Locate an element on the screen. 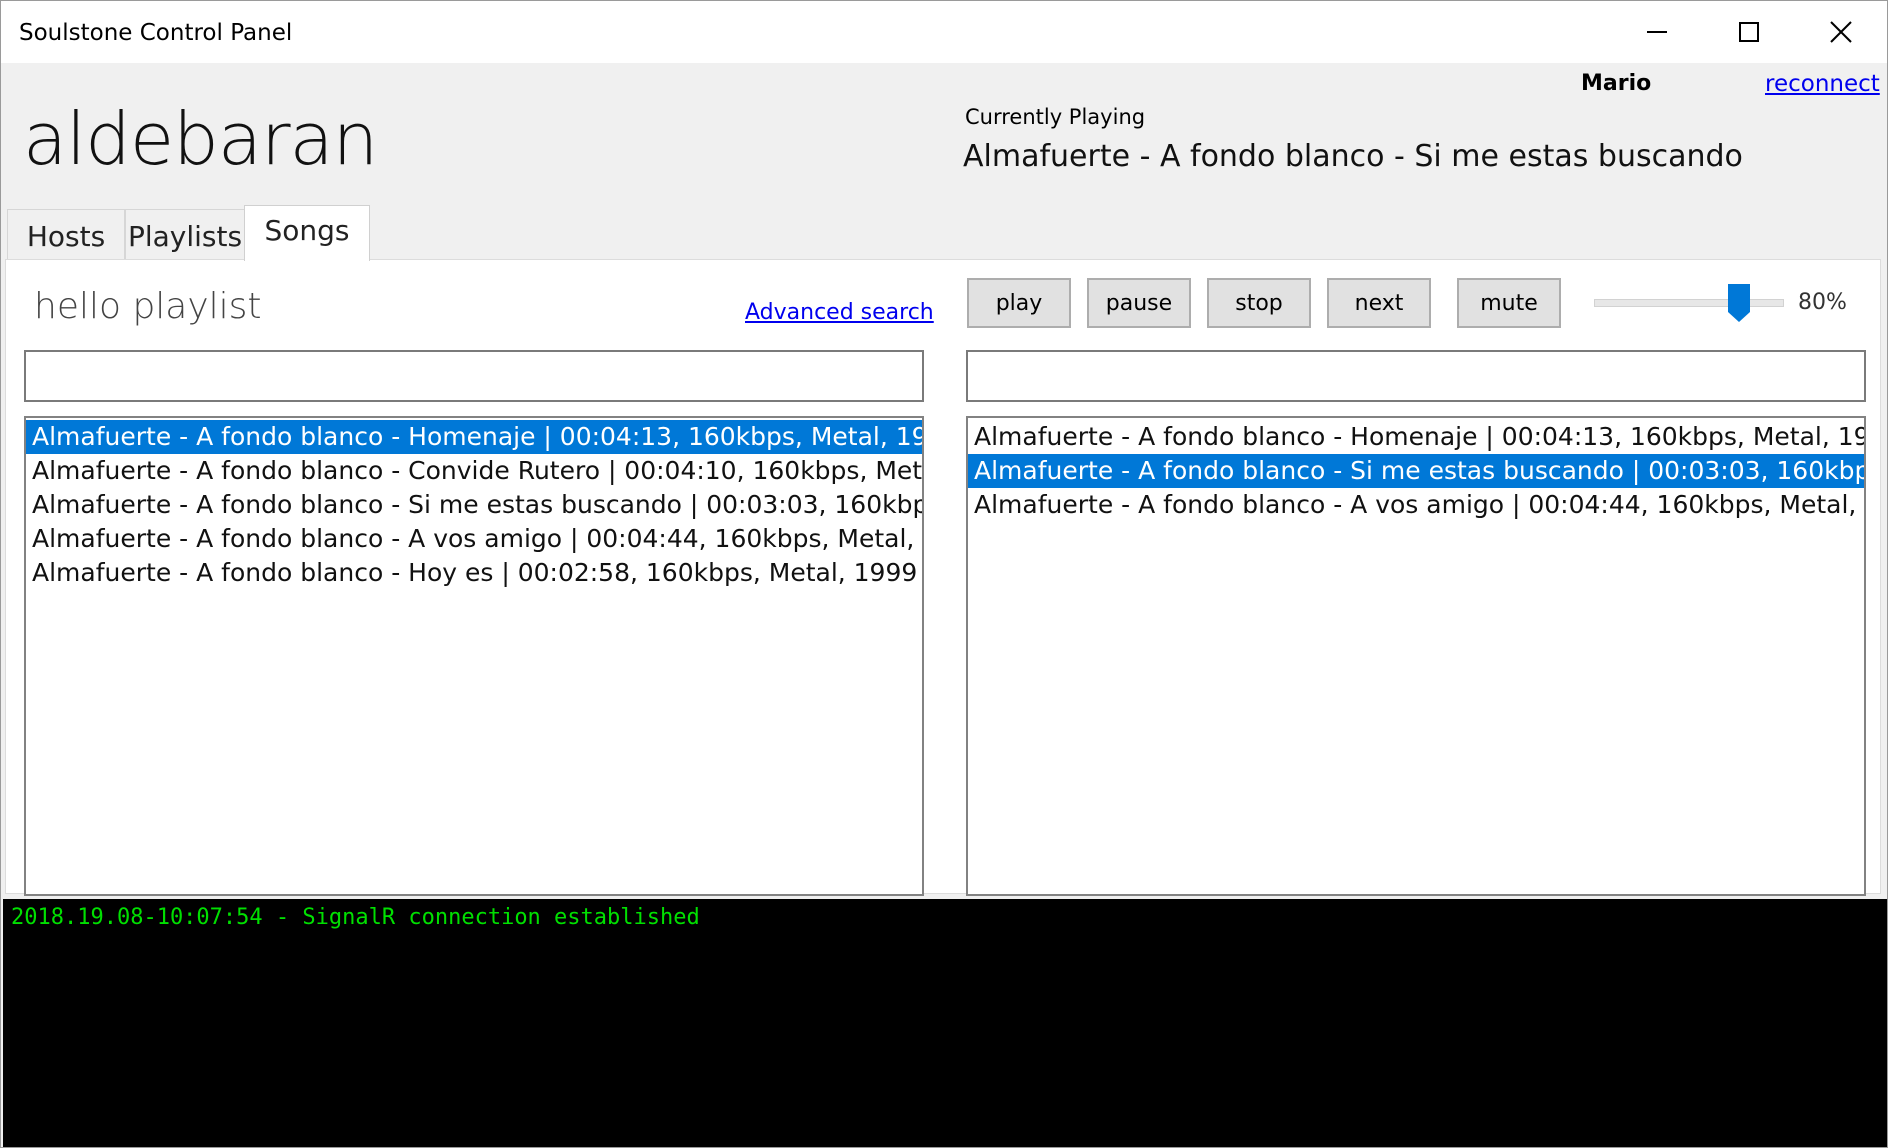  reconnect-link: reconnect is located at coordinates (1822, 84).